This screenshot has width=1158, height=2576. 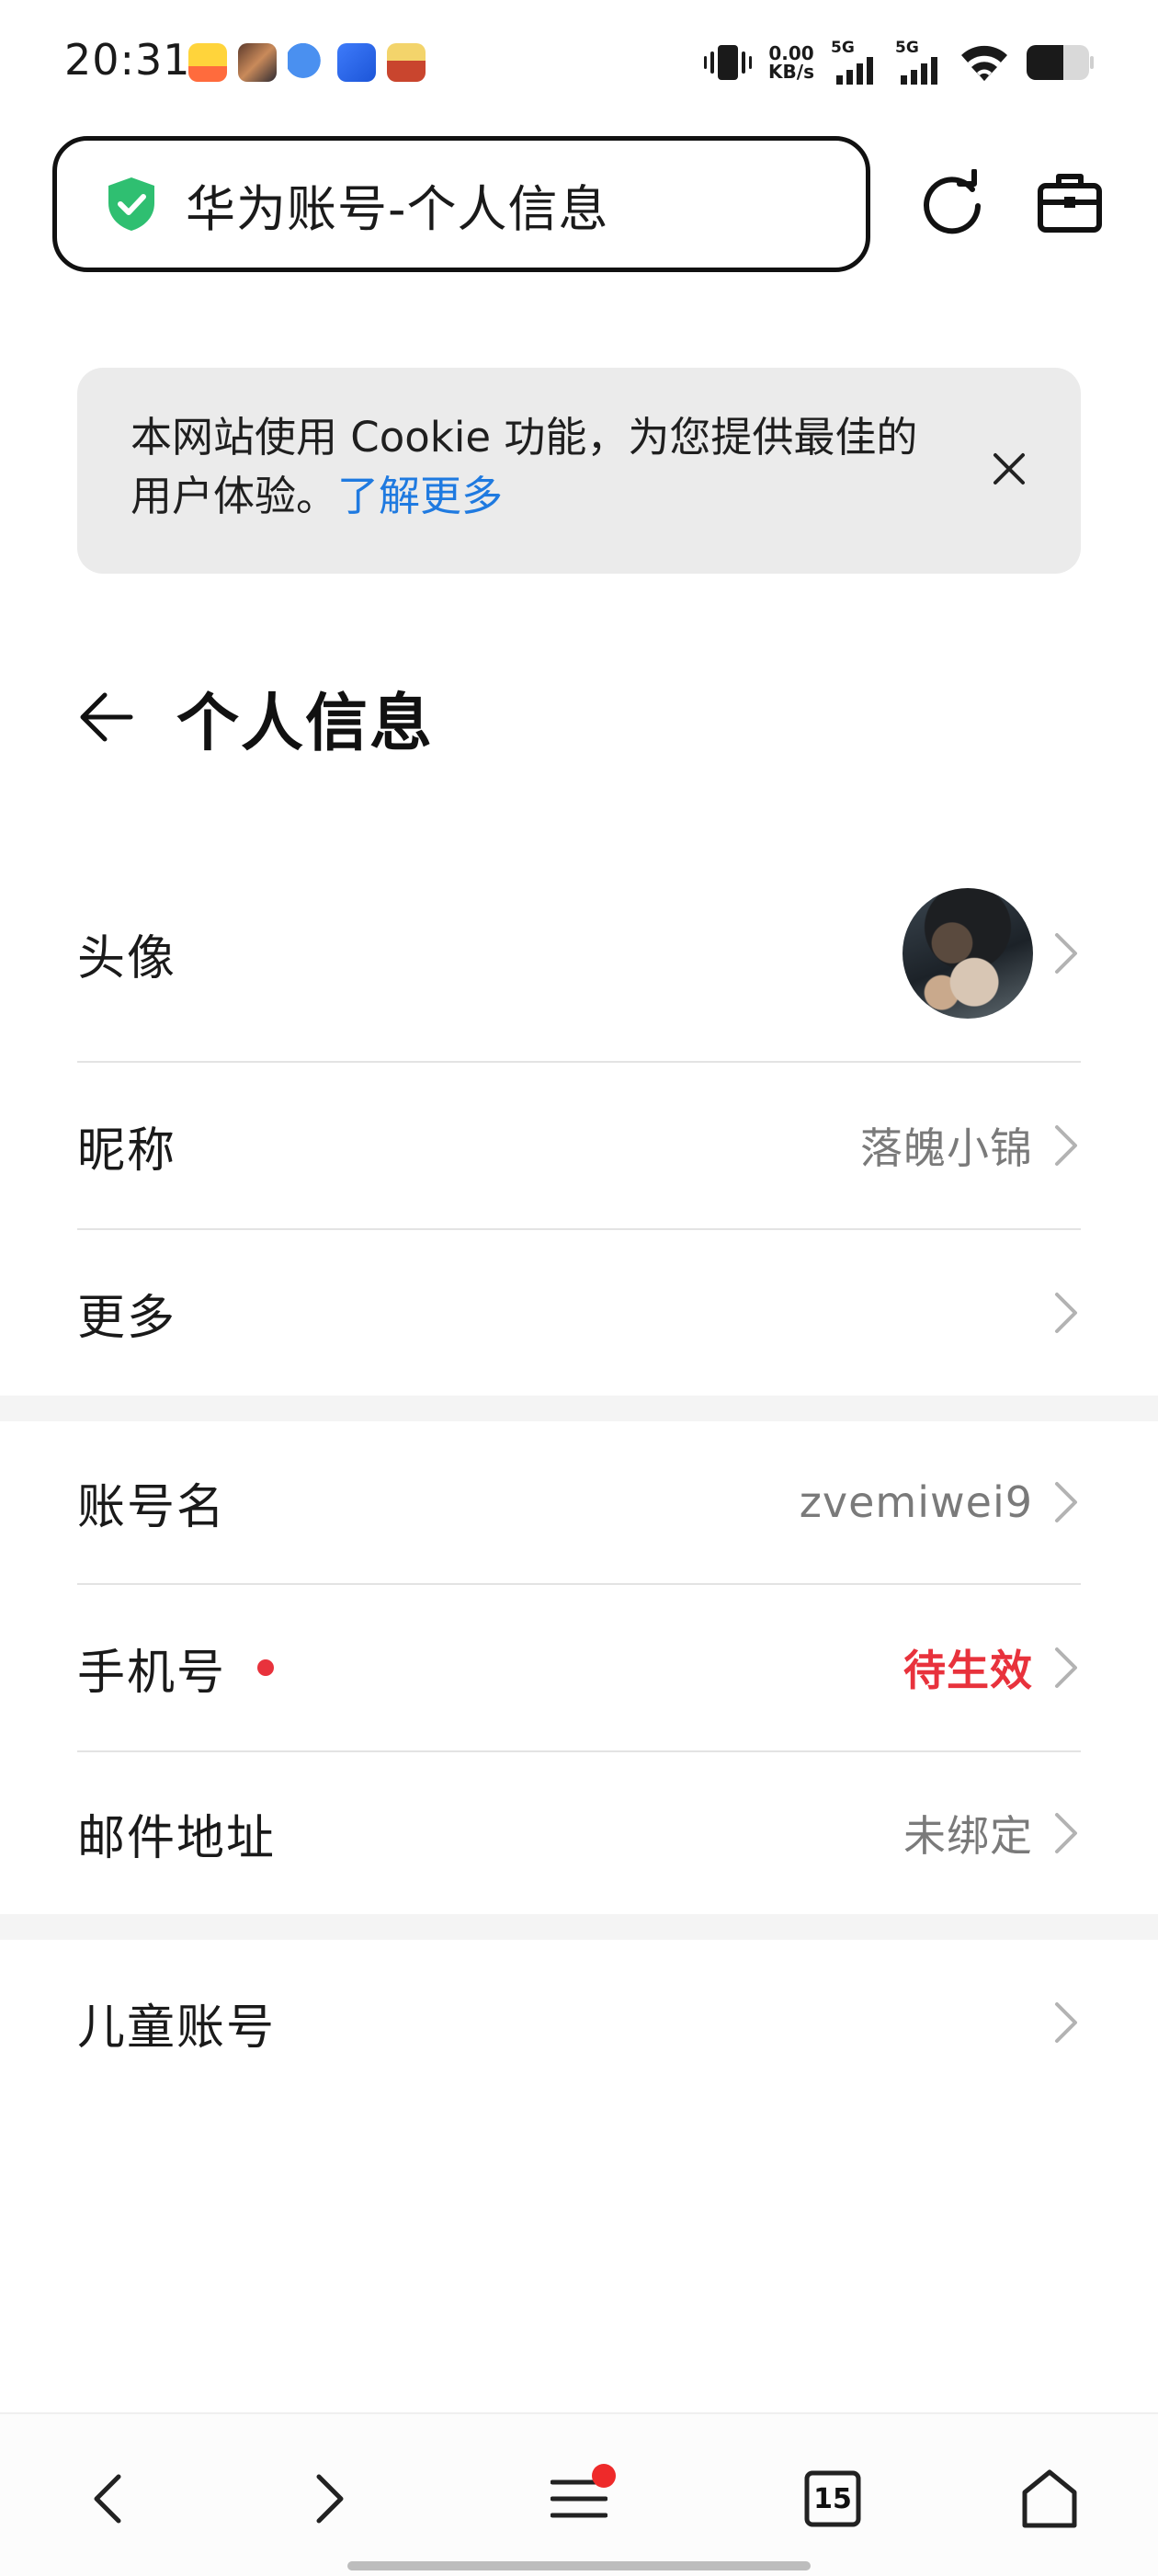 I want to click on page-title-in-address-bar: 华为账号-个人信息, so click(x=397, y=208).